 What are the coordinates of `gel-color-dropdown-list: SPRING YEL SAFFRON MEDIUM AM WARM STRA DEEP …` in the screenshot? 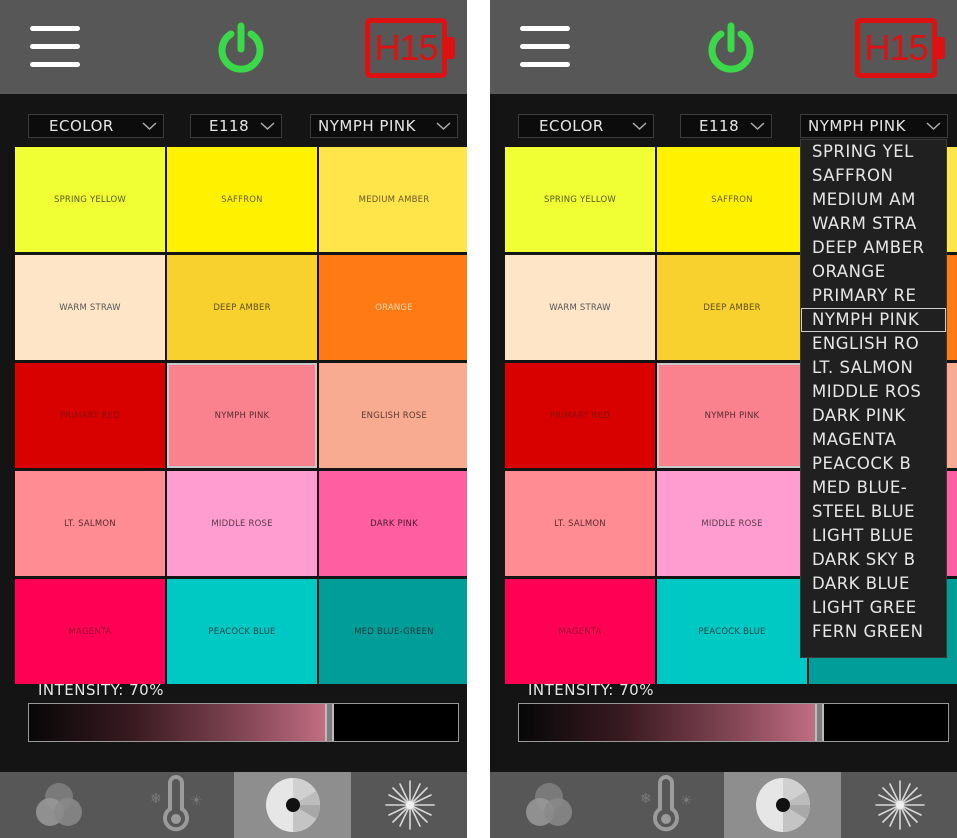 It's located at (873, 398).